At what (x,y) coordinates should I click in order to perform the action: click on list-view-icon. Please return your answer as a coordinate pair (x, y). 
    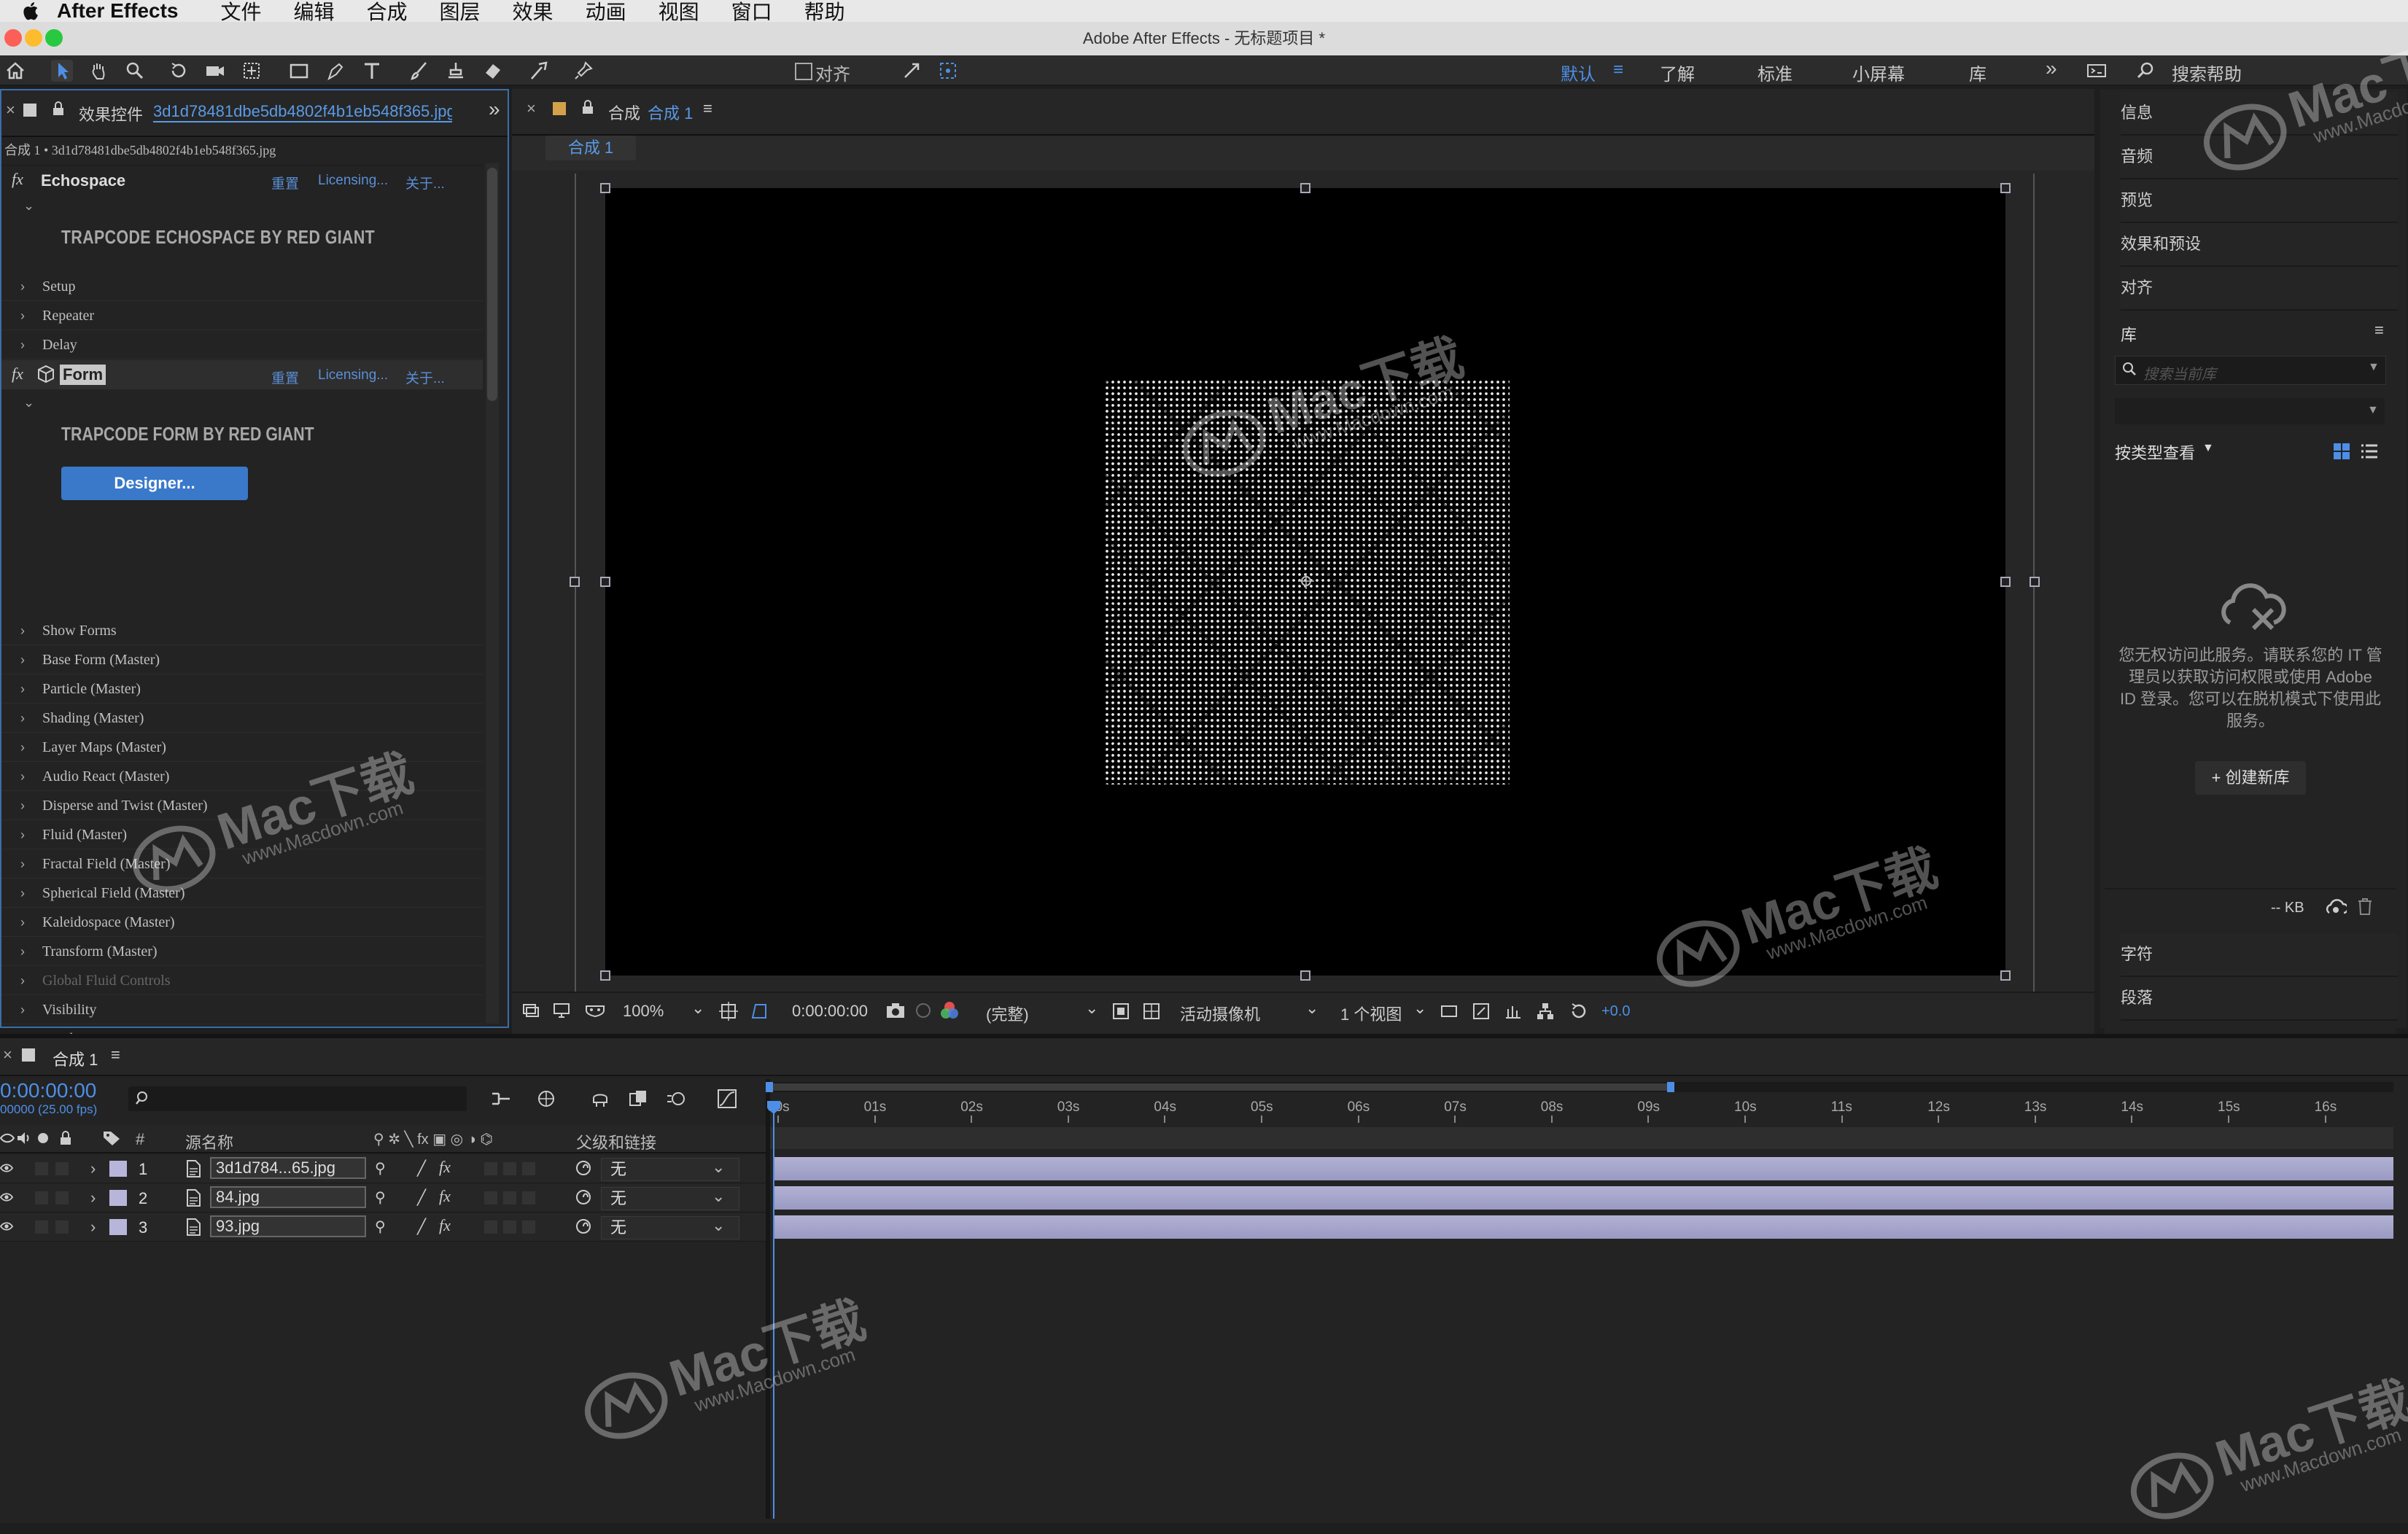
    Looking at the image, I should click on (2369, 451).